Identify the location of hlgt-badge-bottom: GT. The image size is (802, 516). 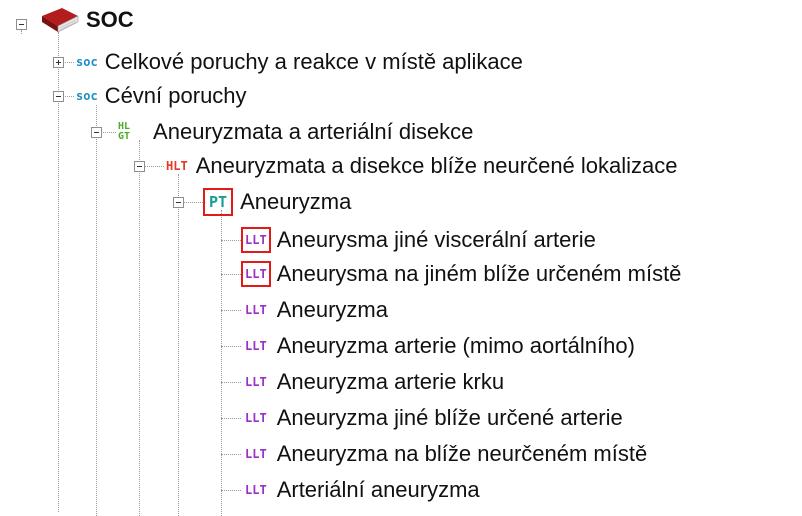
(124, 136).